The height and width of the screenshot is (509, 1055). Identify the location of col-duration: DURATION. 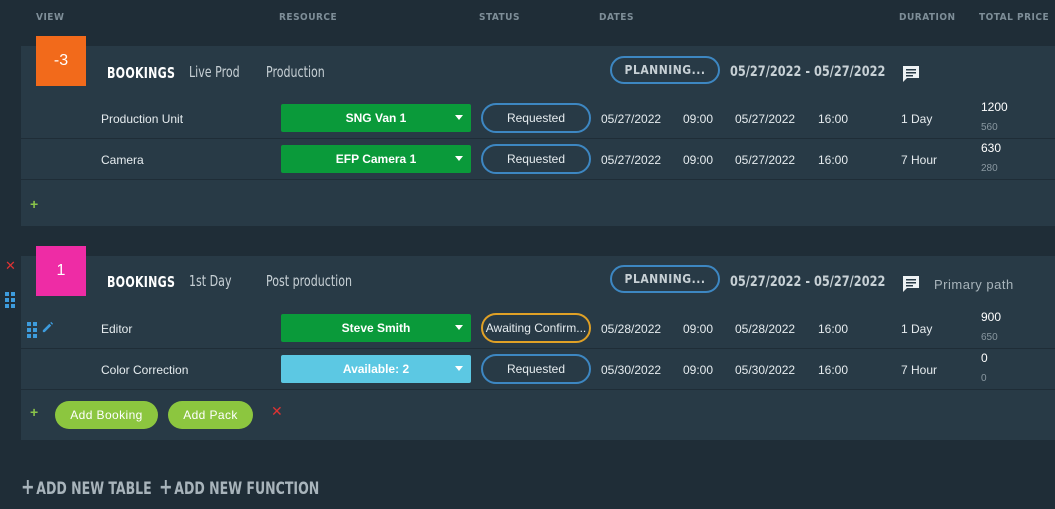
(927, 17).